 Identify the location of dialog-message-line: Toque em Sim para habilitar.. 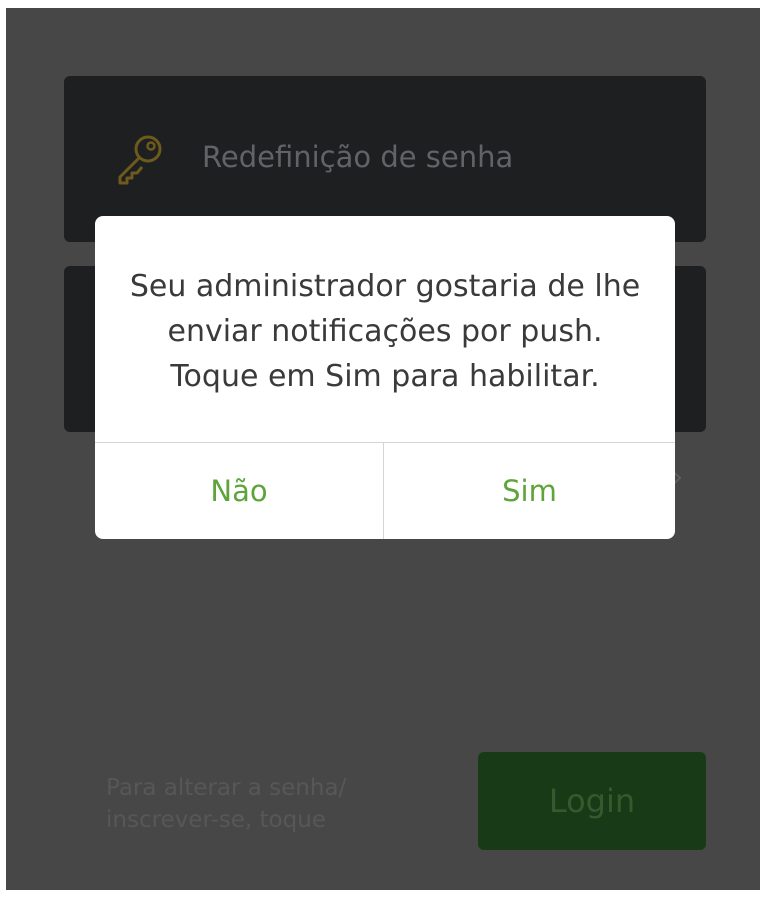
(385, 376).